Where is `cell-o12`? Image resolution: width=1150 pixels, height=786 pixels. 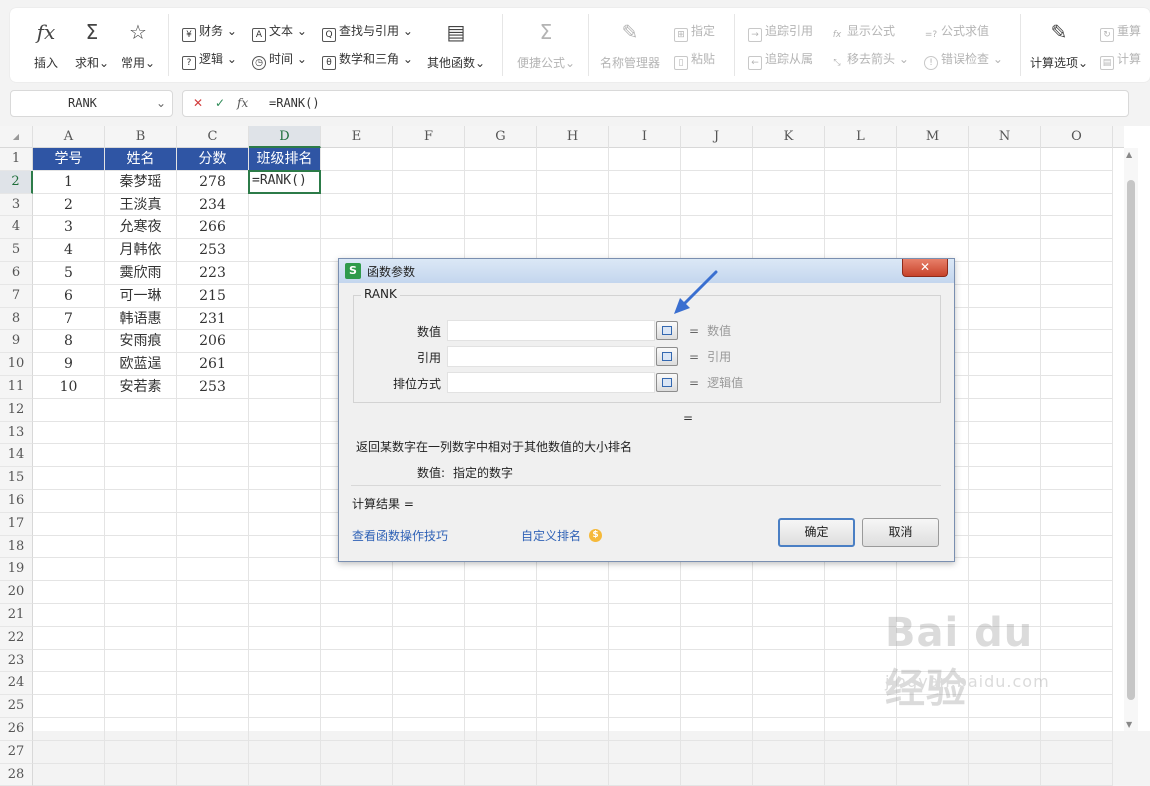
cell-o12 is located at coordinates (1077, 410).